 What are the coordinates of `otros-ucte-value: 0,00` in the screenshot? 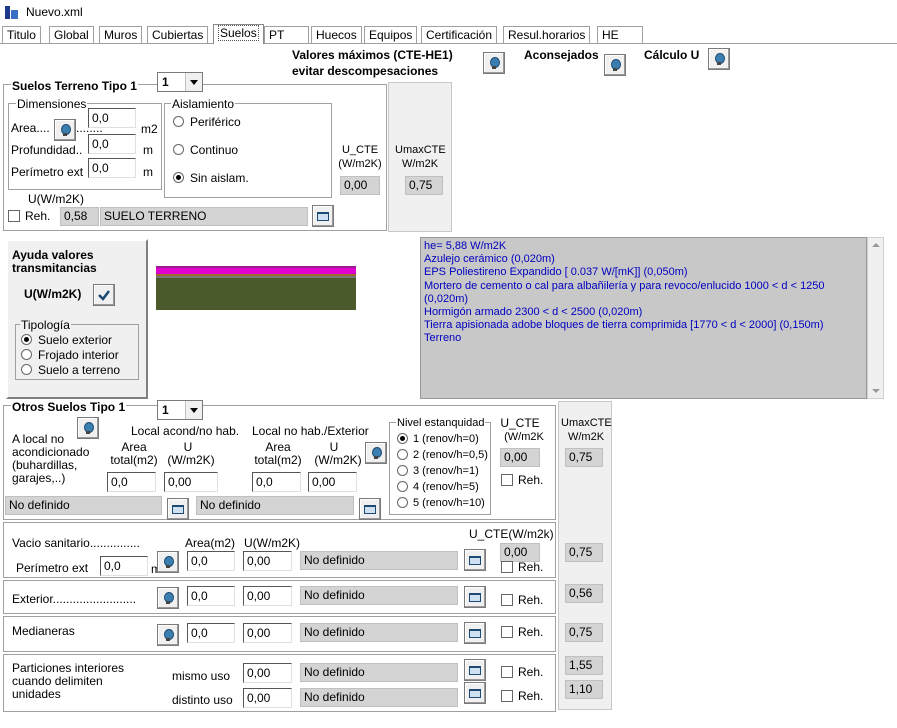 It's located at (520, 457).